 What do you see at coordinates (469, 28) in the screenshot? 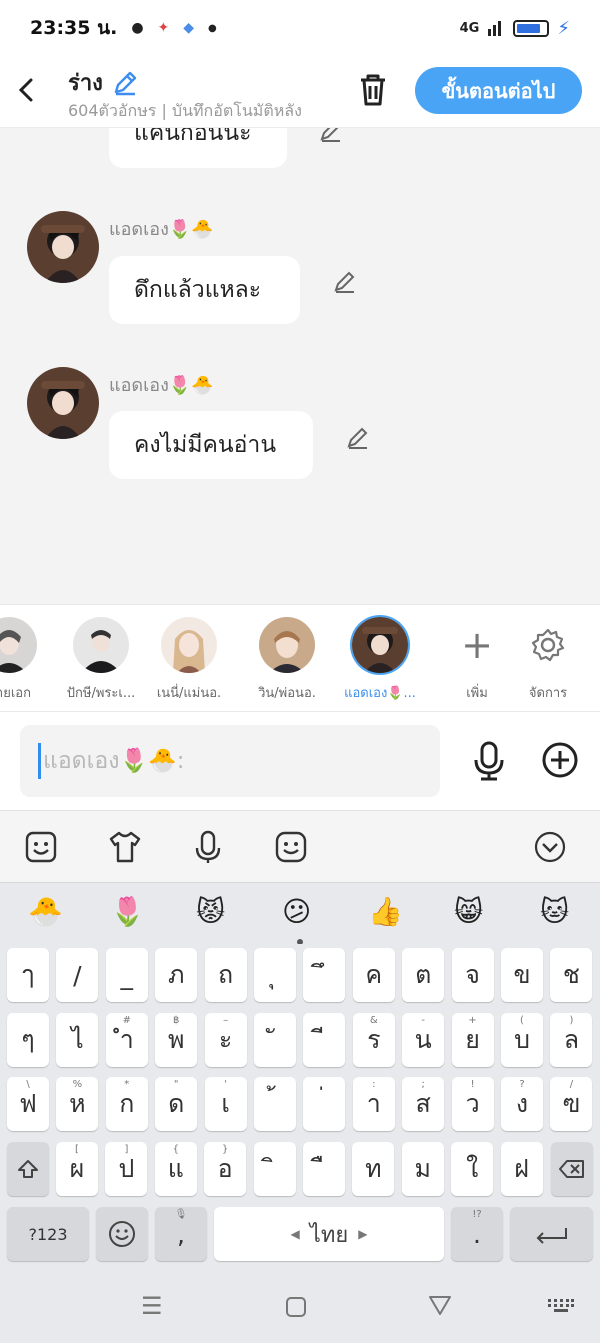
I see `signal-label: 4G` at bounding box center [469, 28].